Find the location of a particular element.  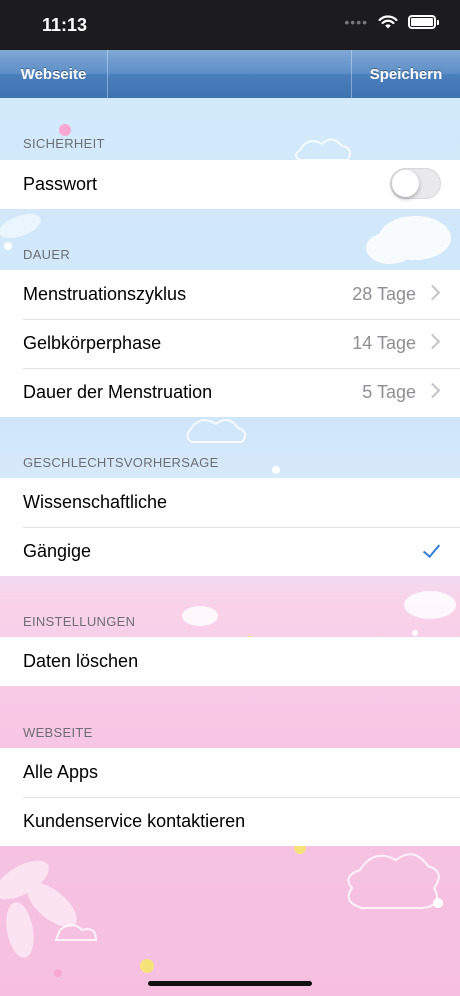

gender-prediction-group: Wissenschaftliche Gängige is located at coordinates (230, 527).